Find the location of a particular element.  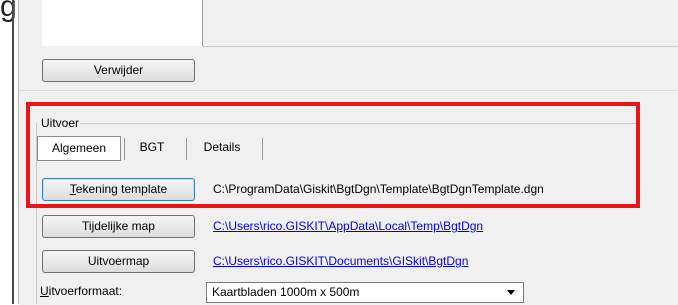

temp-folder-button: Tijdelijke map is located at coordinates (118, 226).